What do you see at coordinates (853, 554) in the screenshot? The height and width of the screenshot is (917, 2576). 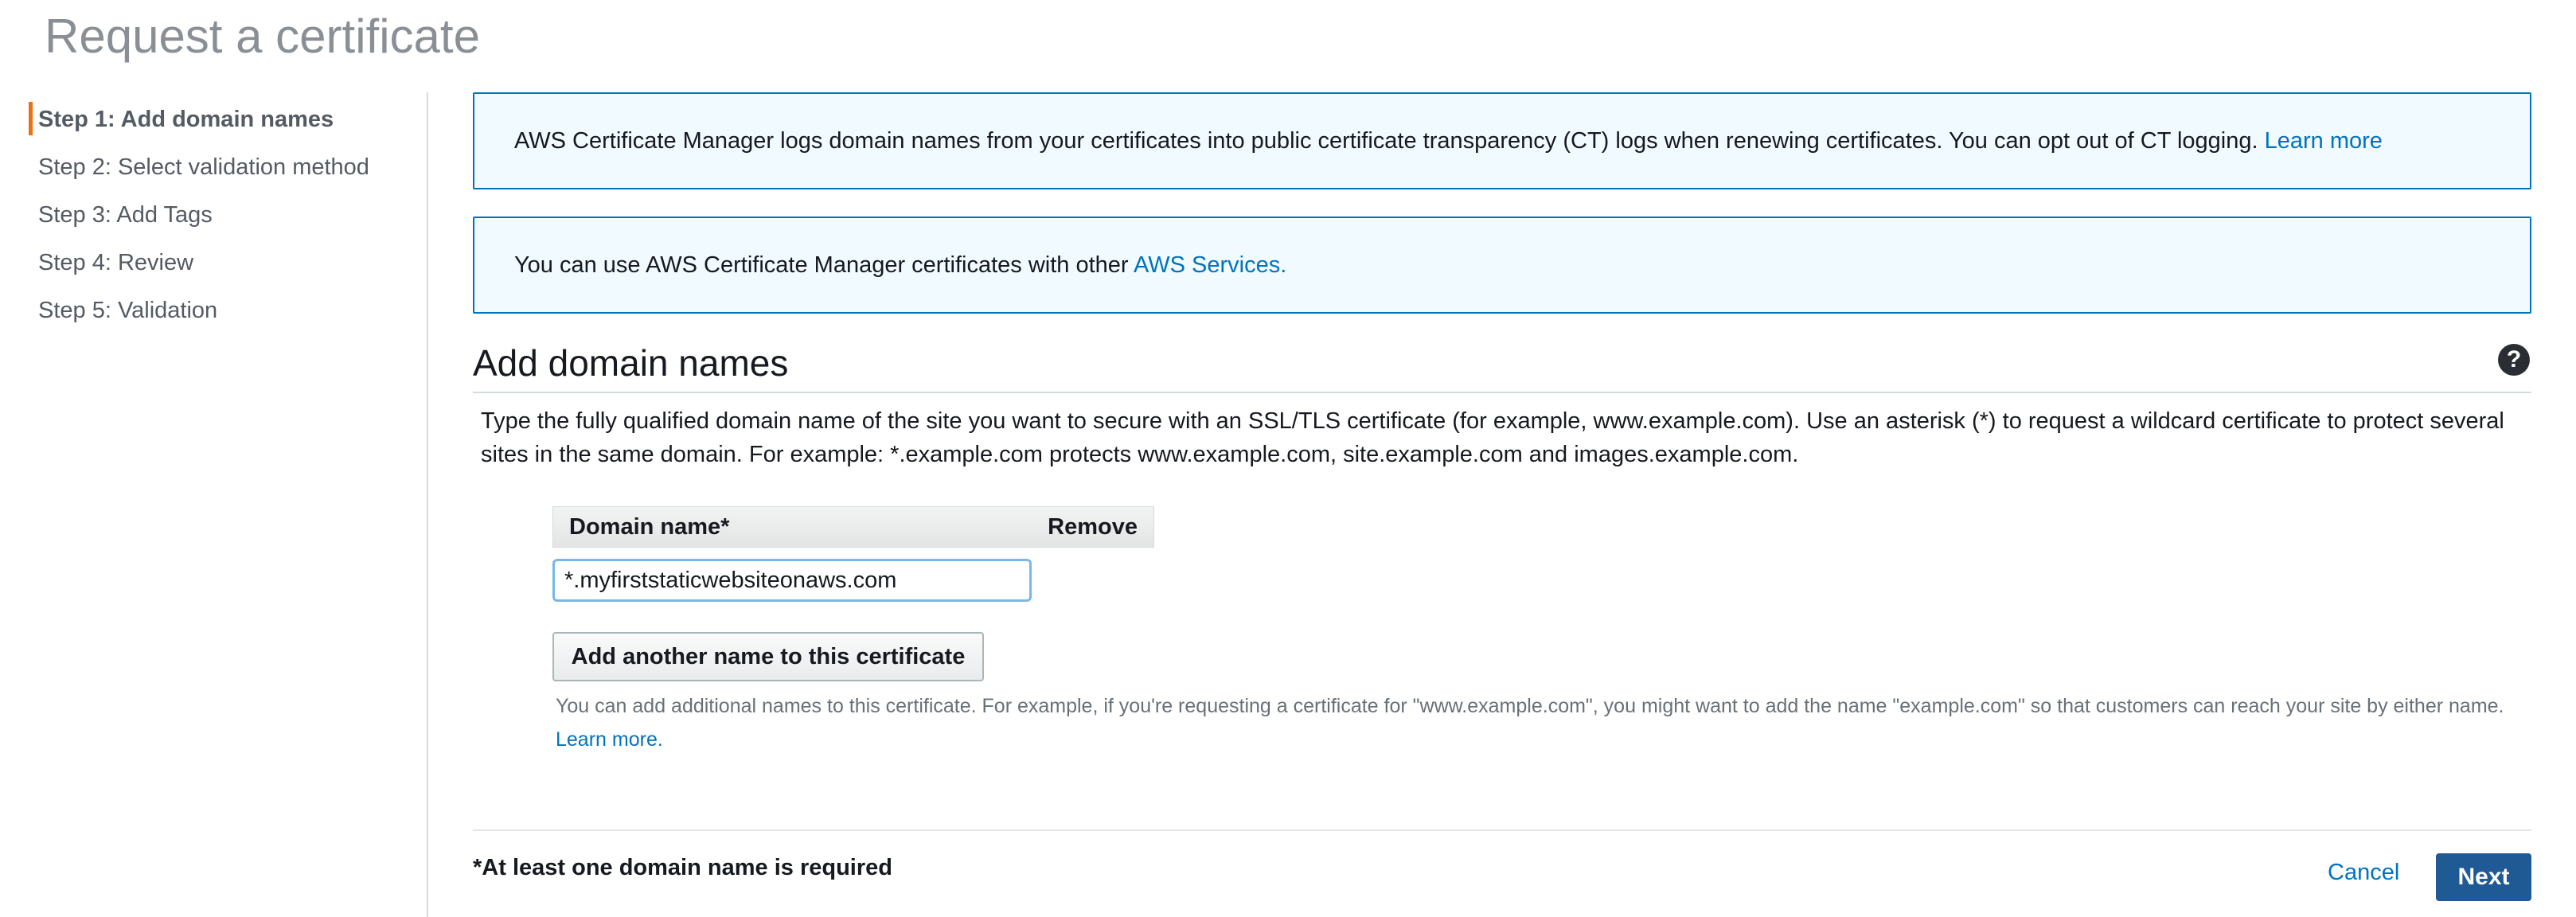 I see `domain-table: Domain name* Remove` at bounding box center [853, 554].